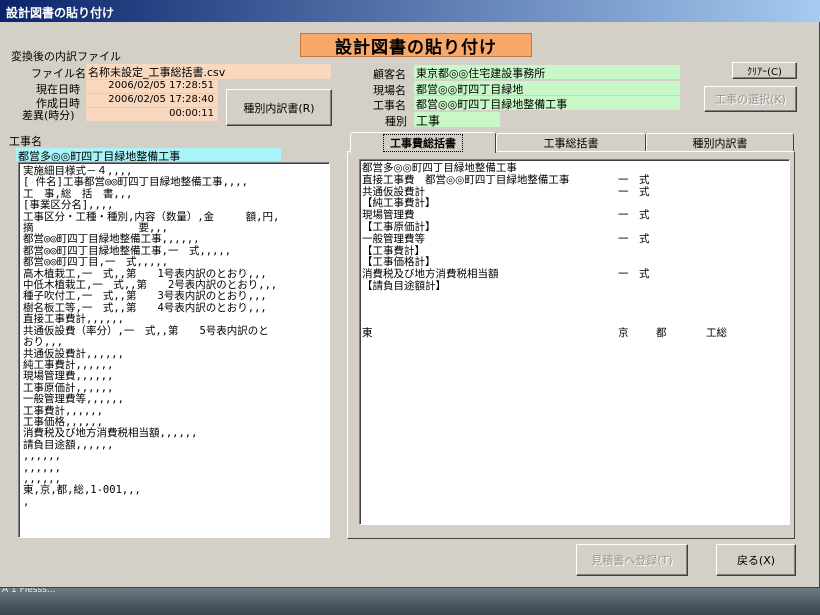 The height and width of the screenshot is (615, 820). I want to click on tab-work-summary: 工事総括書, so click(571, 142).